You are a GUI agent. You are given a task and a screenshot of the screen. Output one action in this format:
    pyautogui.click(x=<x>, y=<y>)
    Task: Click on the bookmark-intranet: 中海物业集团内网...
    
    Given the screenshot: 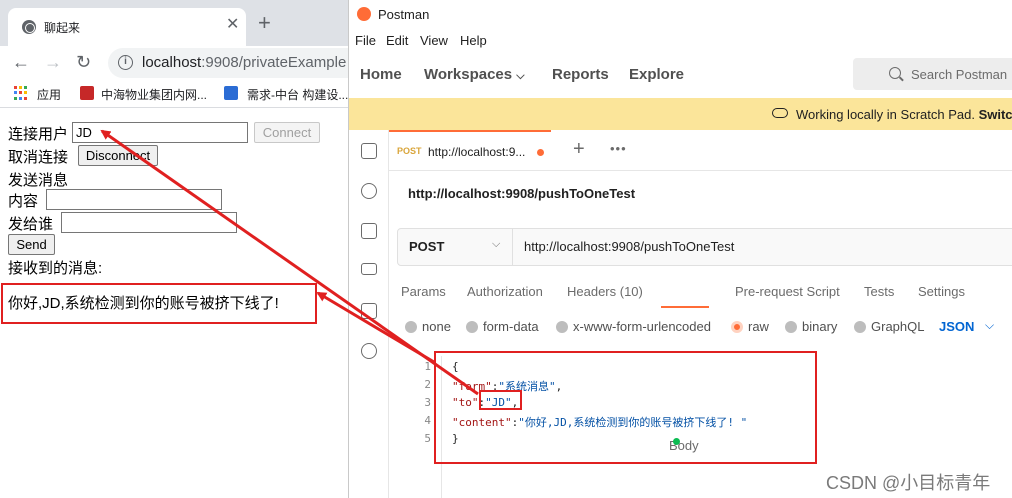 What is the action you would take?
    pyautogui.click(x=154, y=94)
    